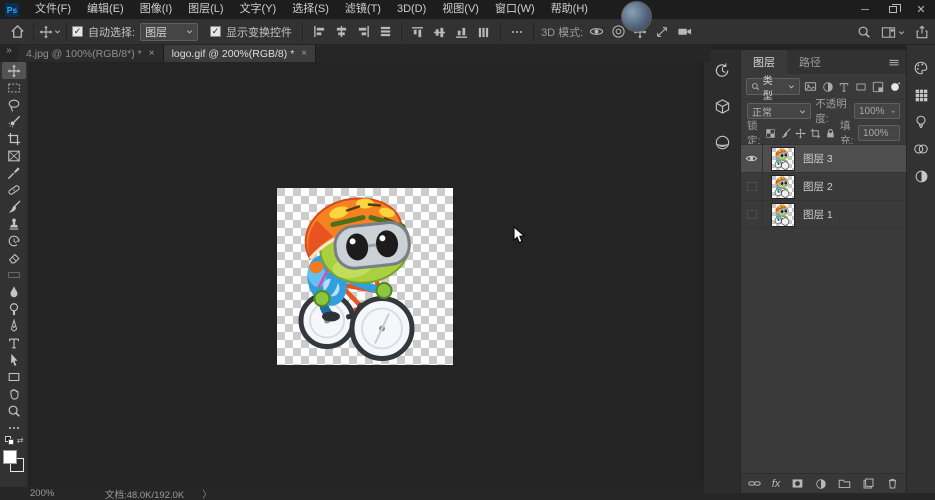 This screenshot has width=935, height=500. I want to click on share-icon, so click(922, 32).